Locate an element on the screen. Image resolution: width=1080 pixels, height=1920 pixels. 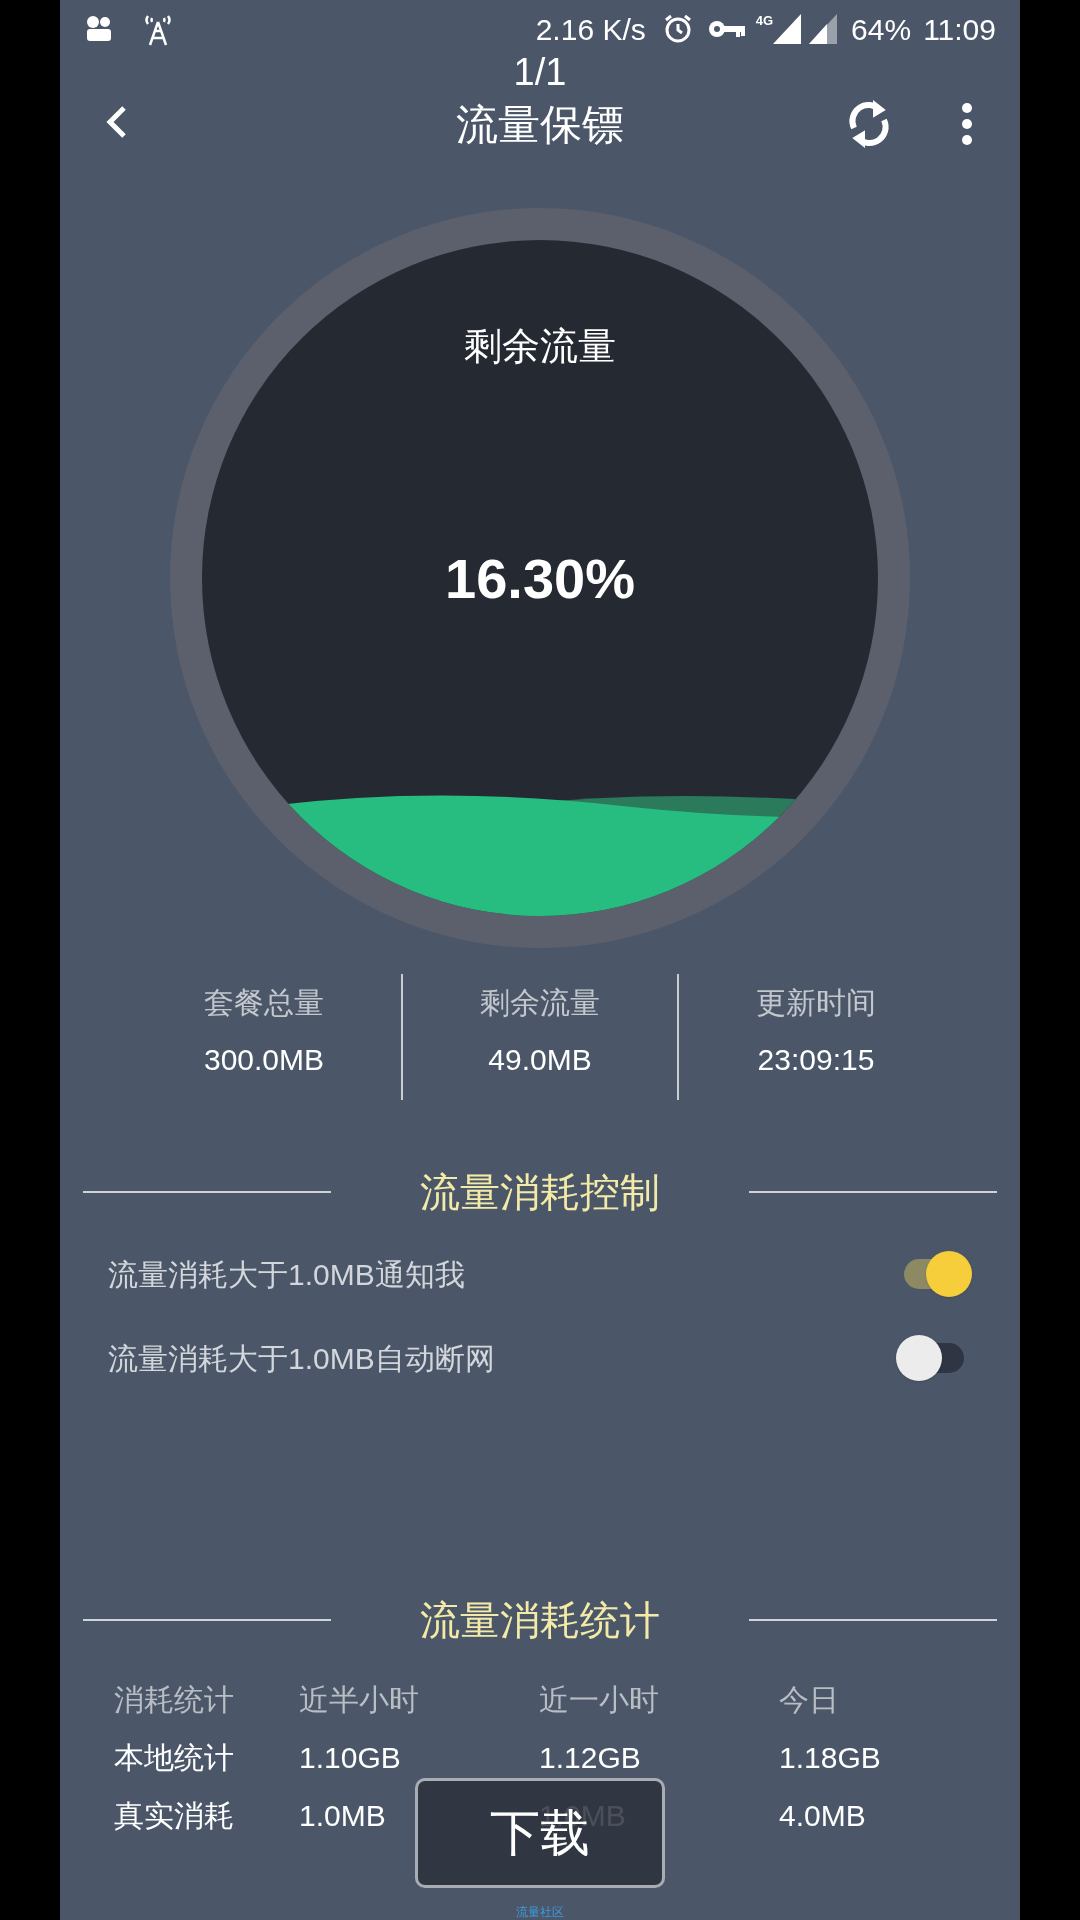
table-cell: 4.0MB is located at coordinates (822, 1815).